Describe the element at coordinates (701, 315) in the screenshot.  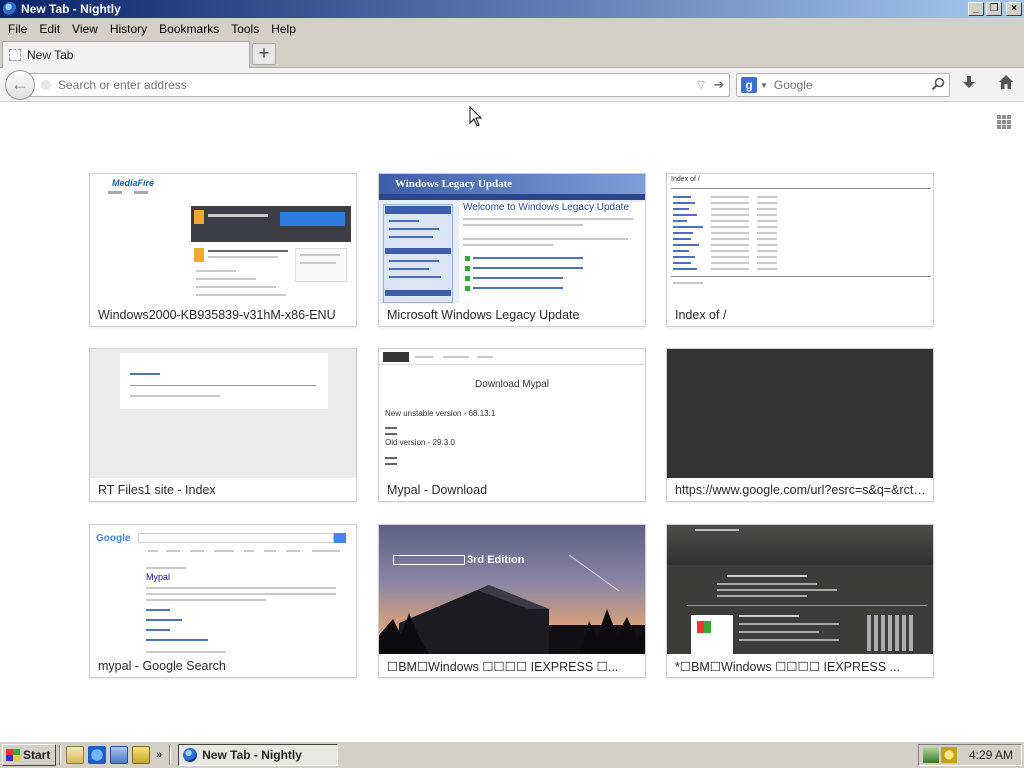
I see `tile-title: Index of /` at that location.